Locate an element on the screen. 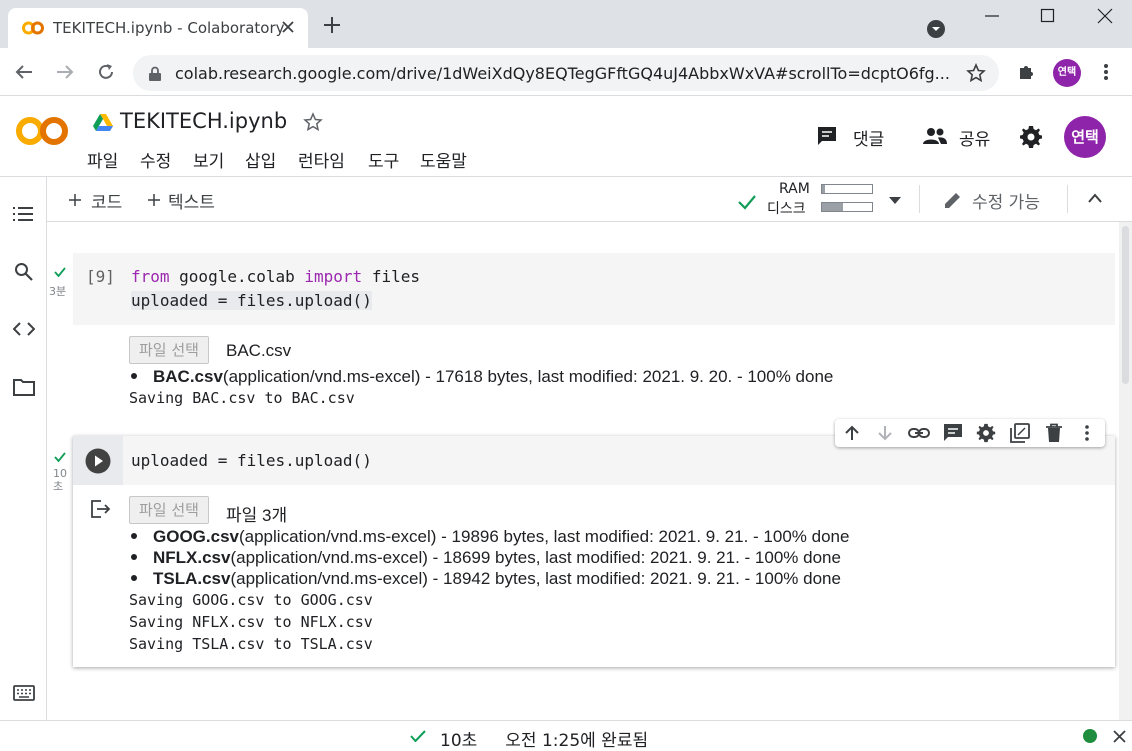 The image size is (1132, 751). scrollbar-track is located at coordinates (1125, 471).